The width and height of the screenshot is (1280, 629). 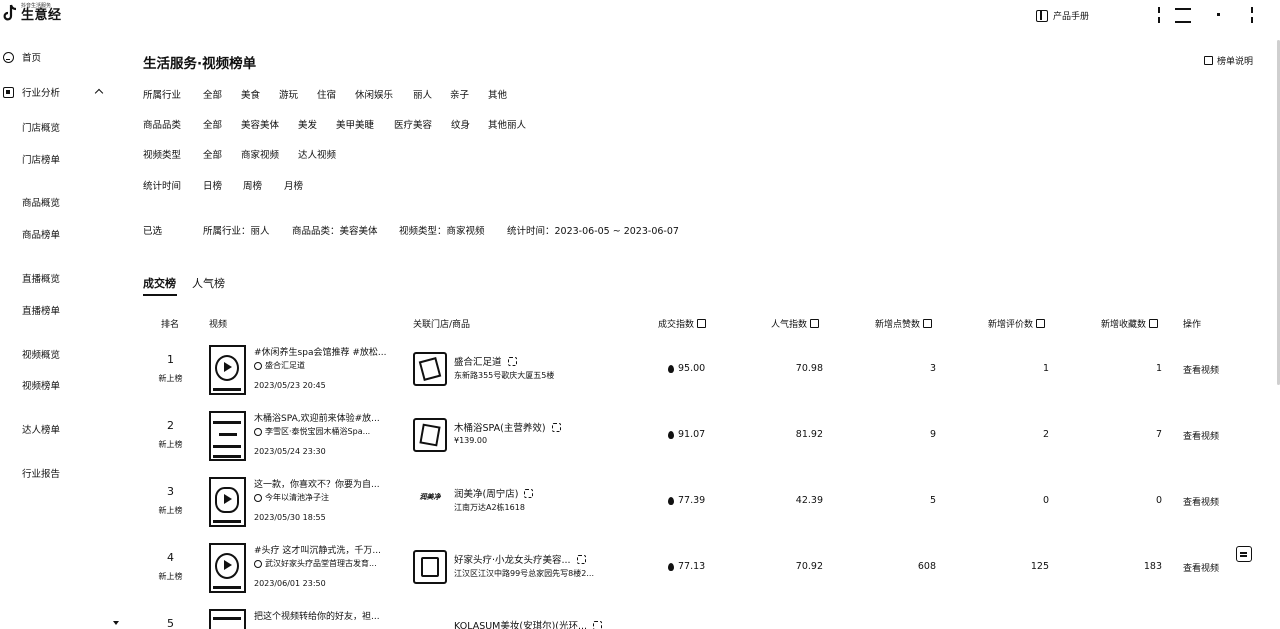 What do you see at coordinates (926, 566) in the screenshot?
I see `new-likes: 608` at bounding box center [926, 566].